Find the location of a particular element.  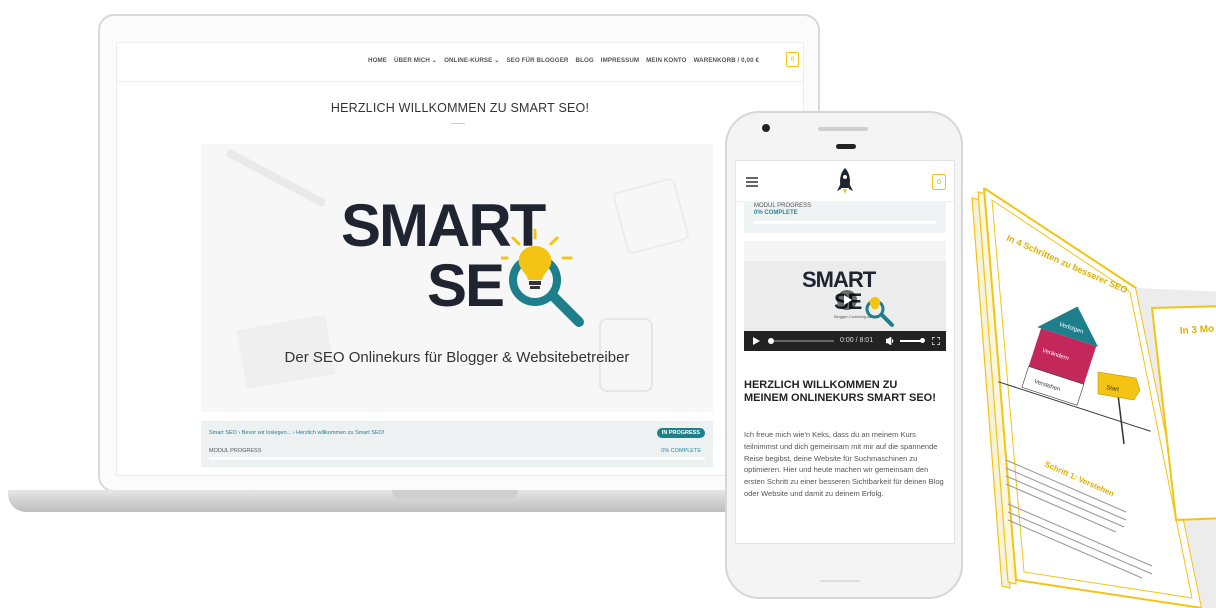

mobile-progress-card: MODUL PROGRESS 0% COMPLETE is located at coordinates (845, 217).